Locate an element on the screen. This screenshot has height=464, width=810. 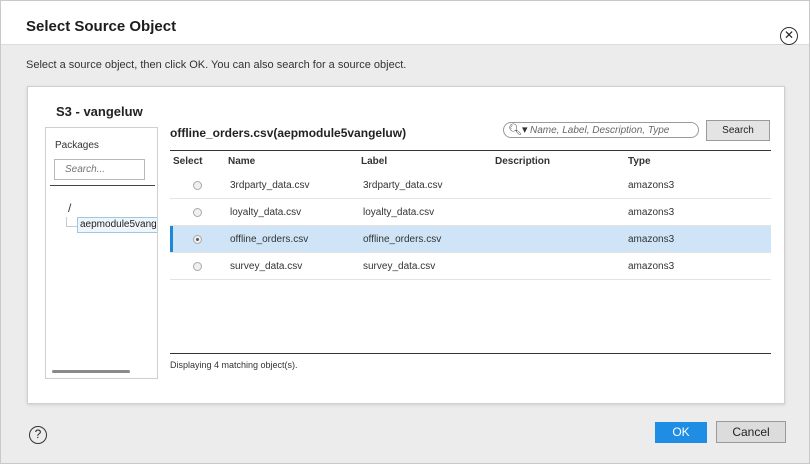
object-search-field: 🔍︎▾ Name, Label, Description, Type is located at coordinates (601, 130).